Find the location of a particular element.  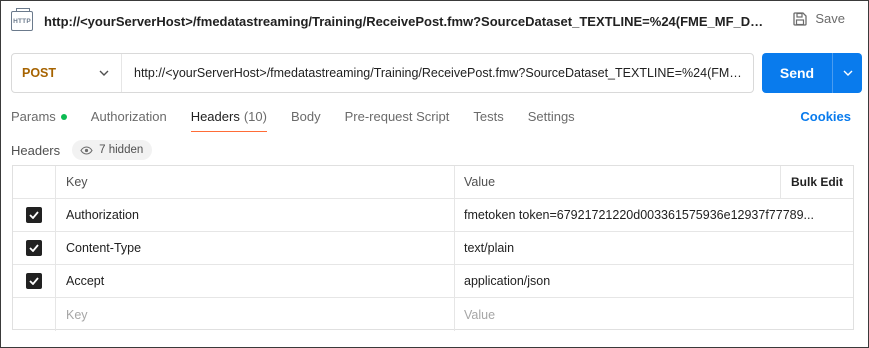

tab-settings: Settings is located at coordinates (551, 119).